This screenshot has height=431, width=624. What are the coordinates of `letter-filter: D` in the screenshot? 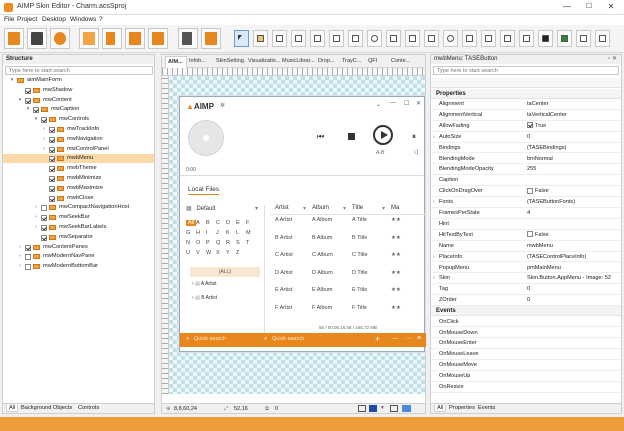 It's located at (228, 223).